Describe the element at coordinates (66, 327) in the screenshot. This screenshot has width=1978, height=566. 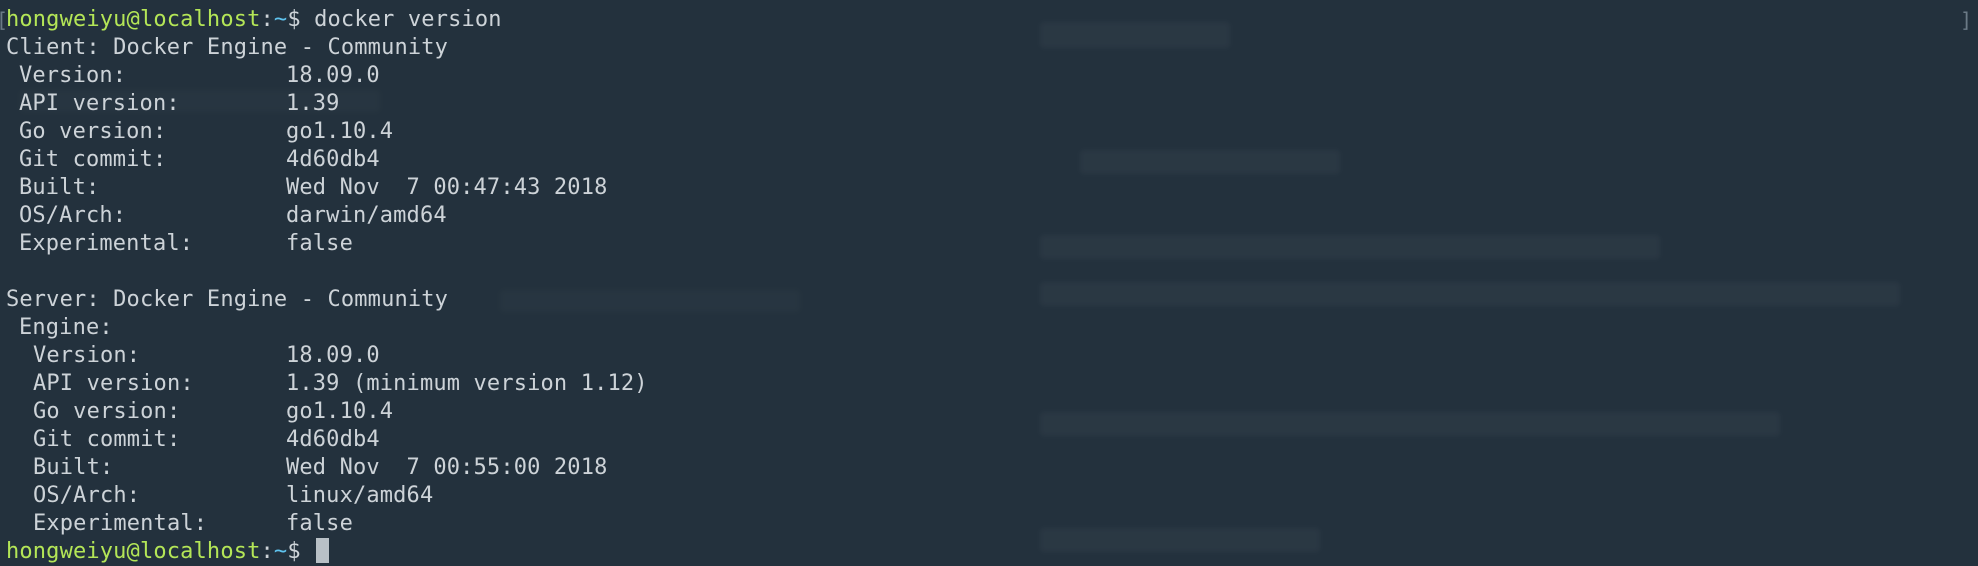
I see `engine-label-text: Engine:` at that location.